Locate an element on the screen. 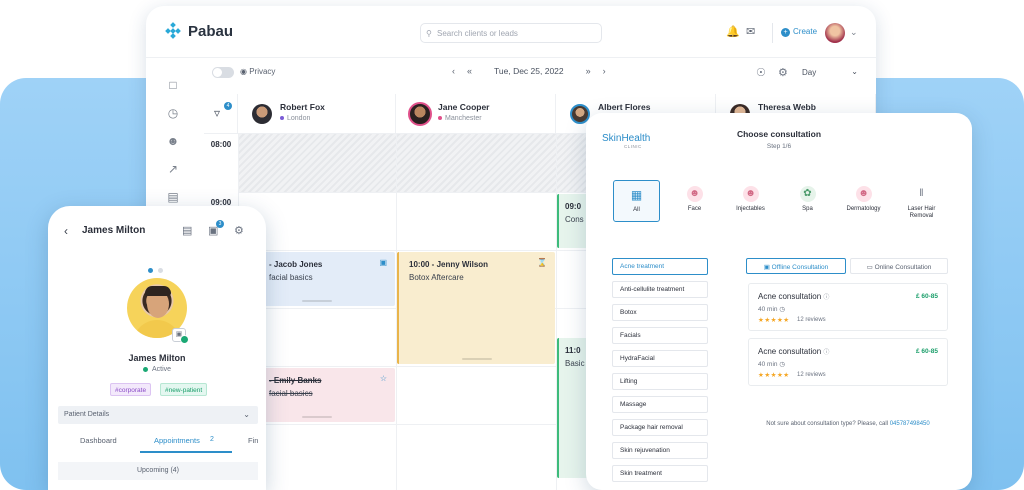 This screenshot has width=1024, height=490. category-injectables: ☻ Injectables is located at coordinates (750, 201).